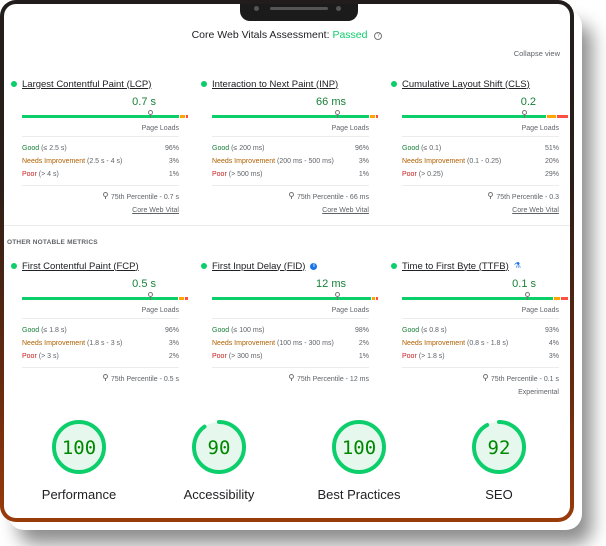 This screenshot has width=606, height=546. Describe the element at coordinates (528, 102) in the screenshot. I see `metric-value: 0.2` at that location.